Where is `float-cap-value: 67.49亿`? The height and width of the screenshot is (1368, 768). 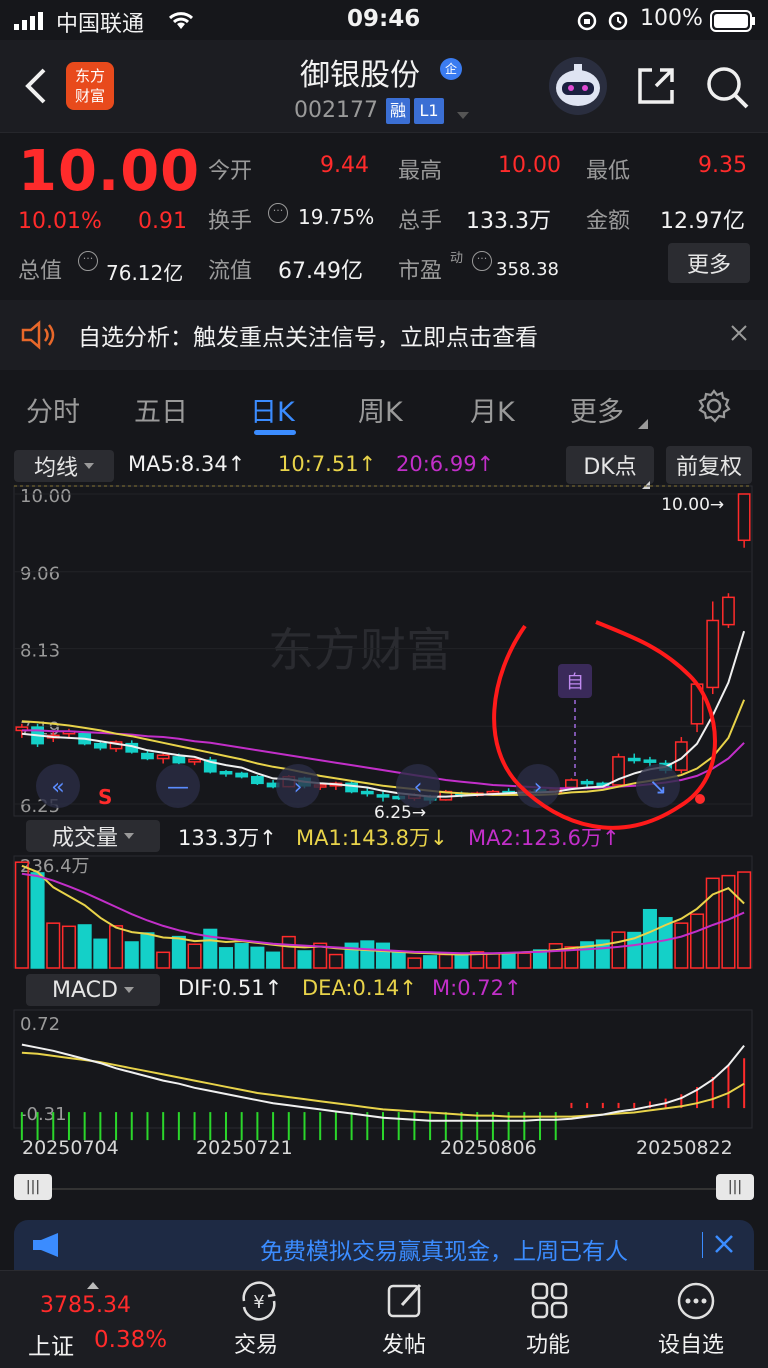
float-cap-value: 67.49亿 is located at coordinates (320, 271).